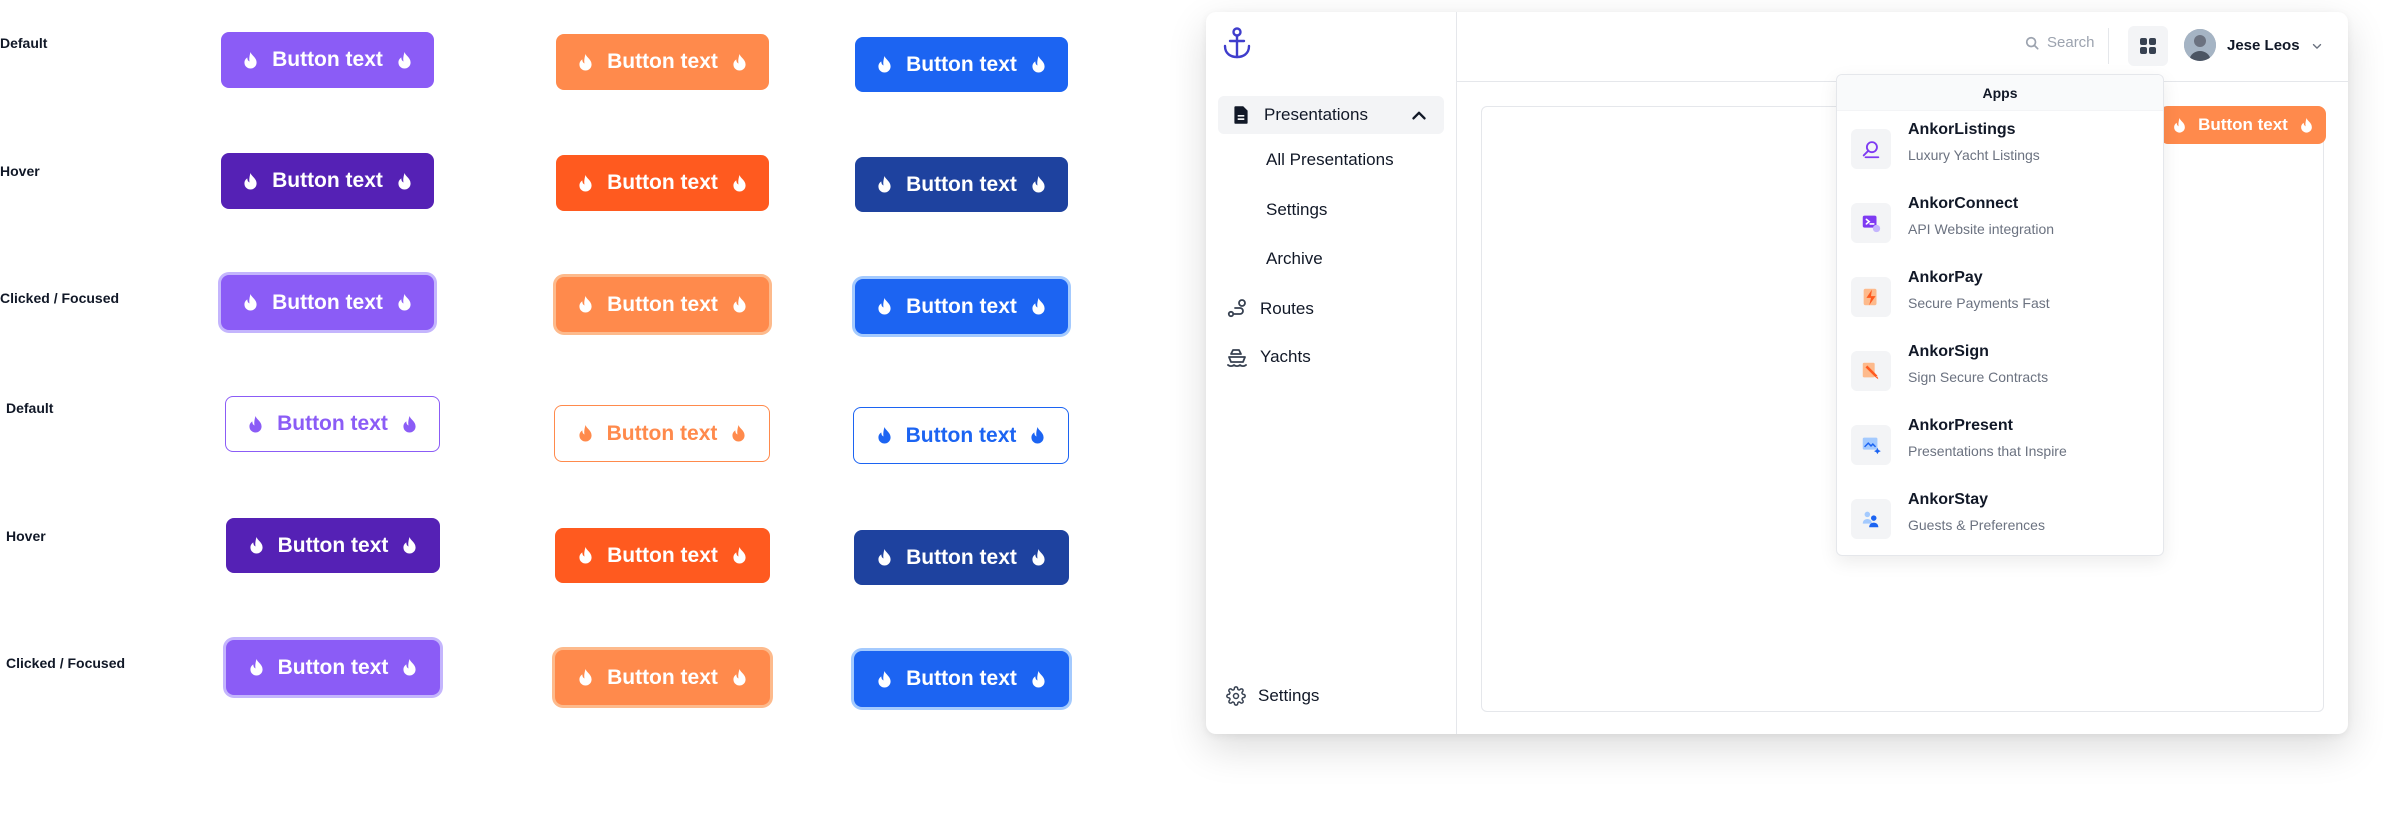  I want to click on sidebar-settings-button: Settings, so click(1272, 696).